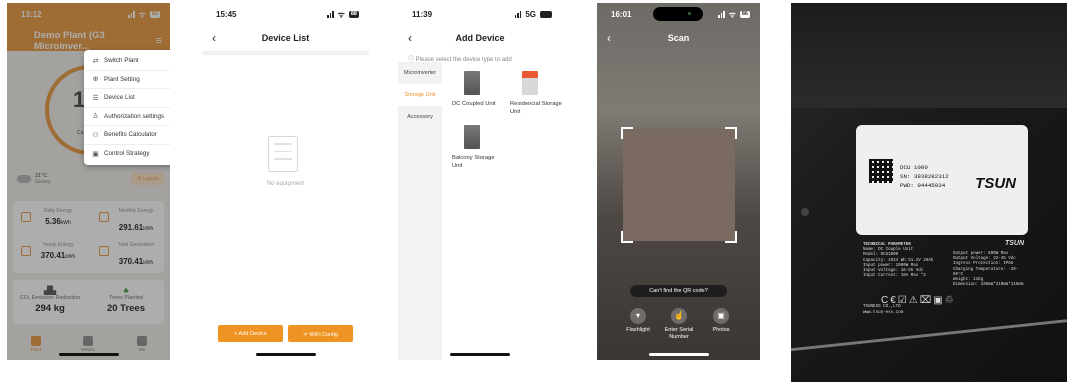  Describe the element at coordinates (929, 348) in the screenshot. I see `device-edge` at that location.